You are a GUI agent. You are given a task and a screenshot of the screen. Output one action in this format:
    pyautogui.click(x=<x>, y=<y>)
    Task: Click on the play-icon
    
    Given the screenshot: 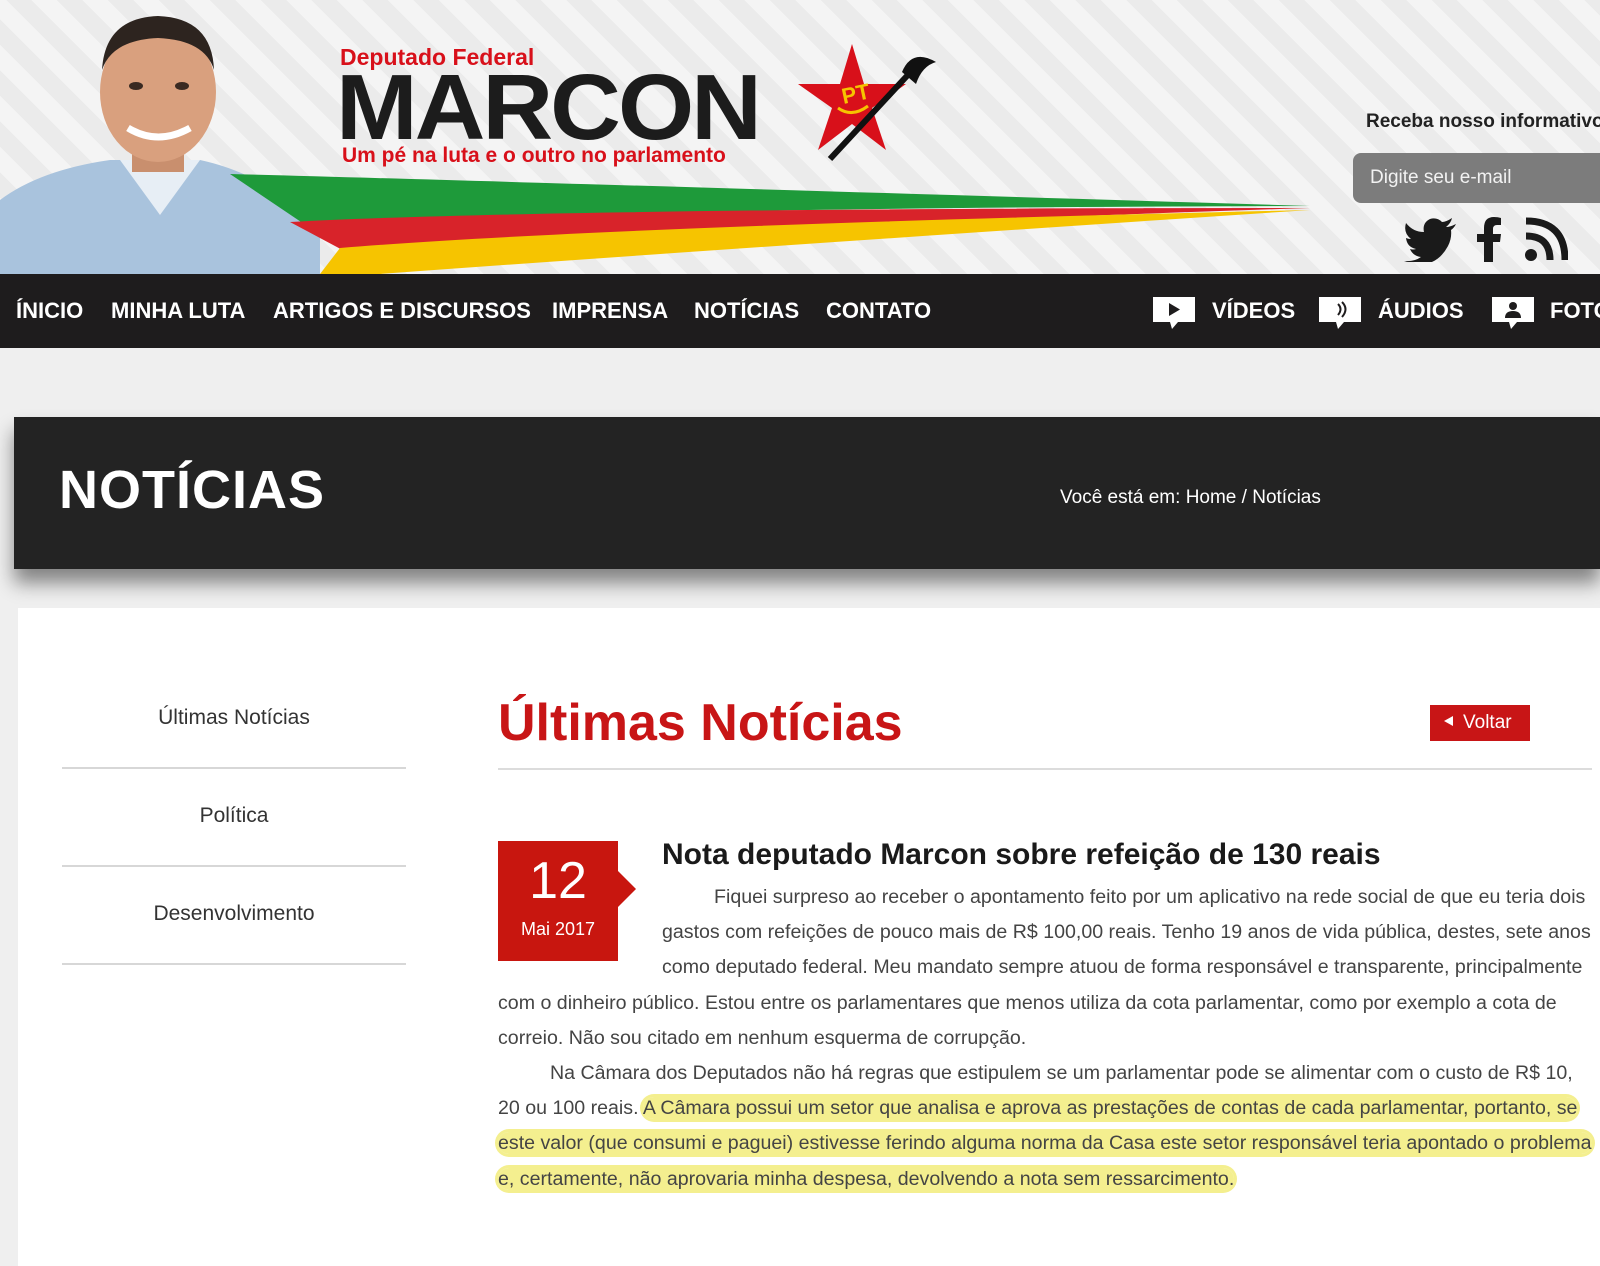 What is the action you would take?
    pyautogui.click(x=1174, y=313)
    